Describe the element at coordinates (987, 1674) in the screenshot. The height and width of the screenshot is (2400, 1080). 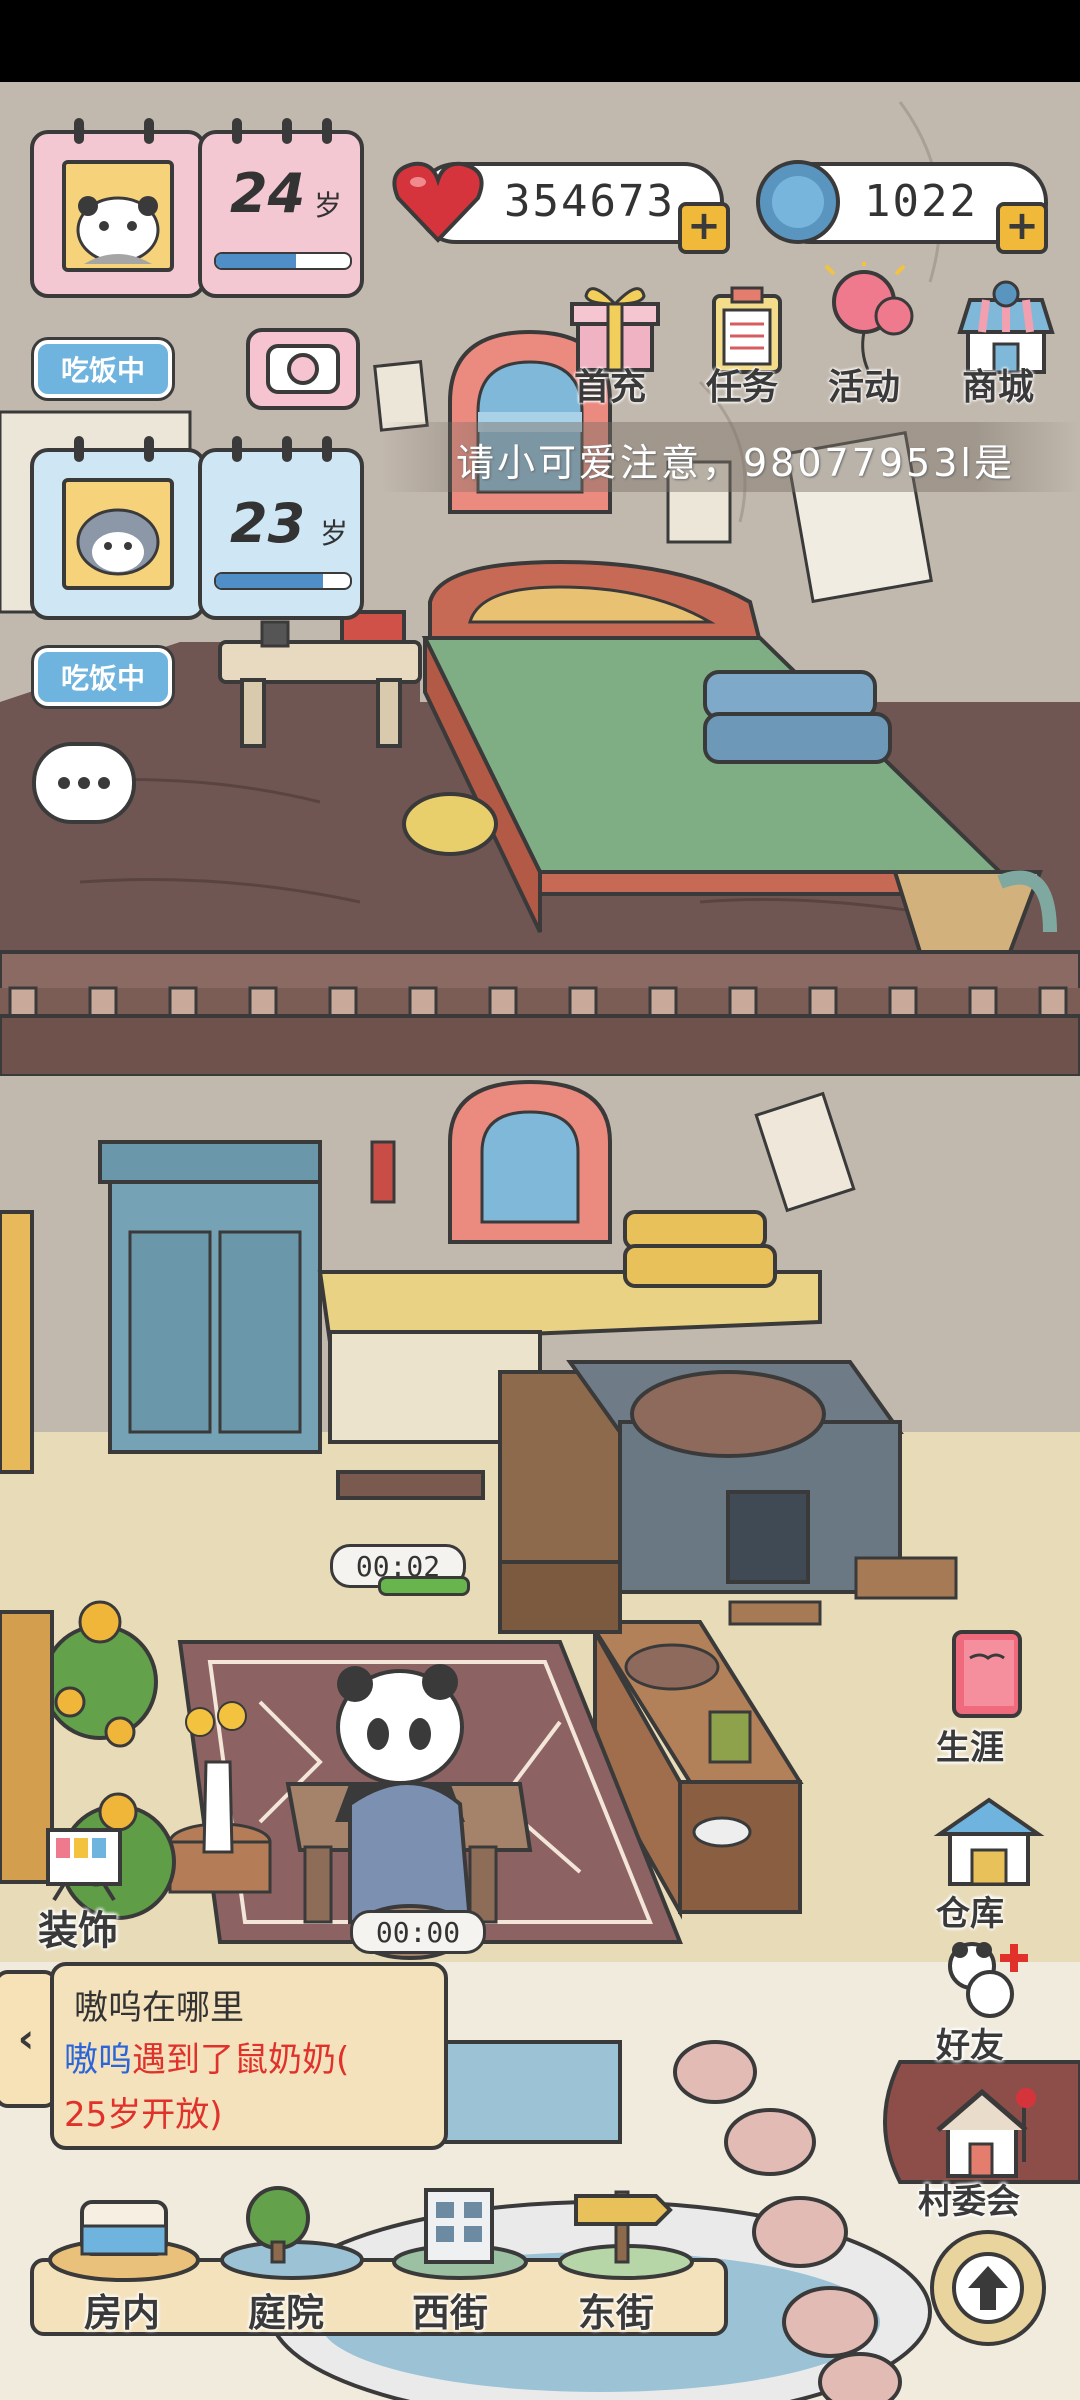
I see `book-icon` at that location.